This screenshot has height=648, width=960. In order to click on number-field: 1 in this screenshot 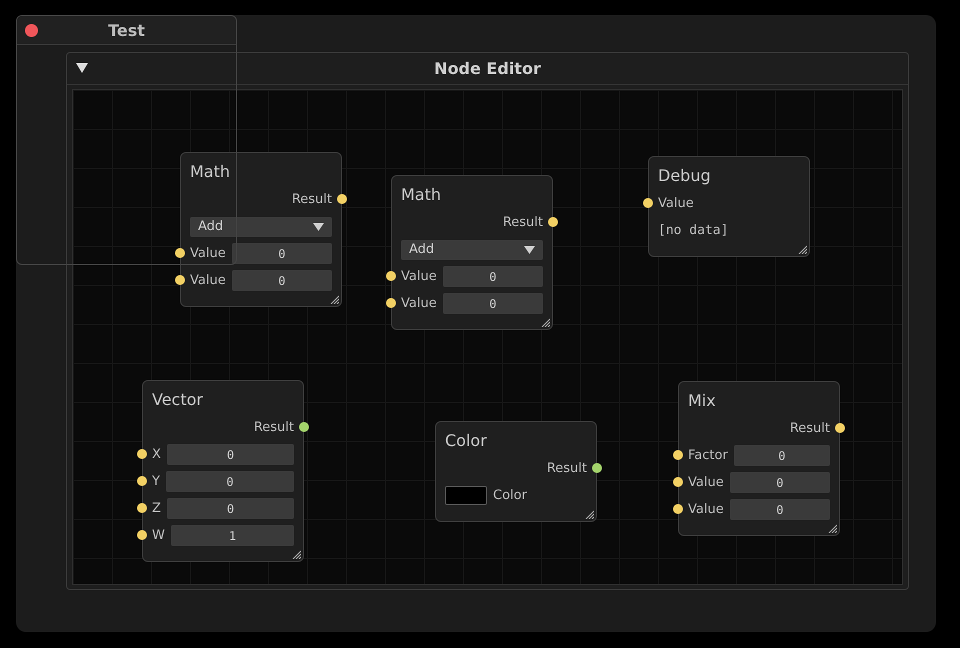, I will do `click(232, 535)`.